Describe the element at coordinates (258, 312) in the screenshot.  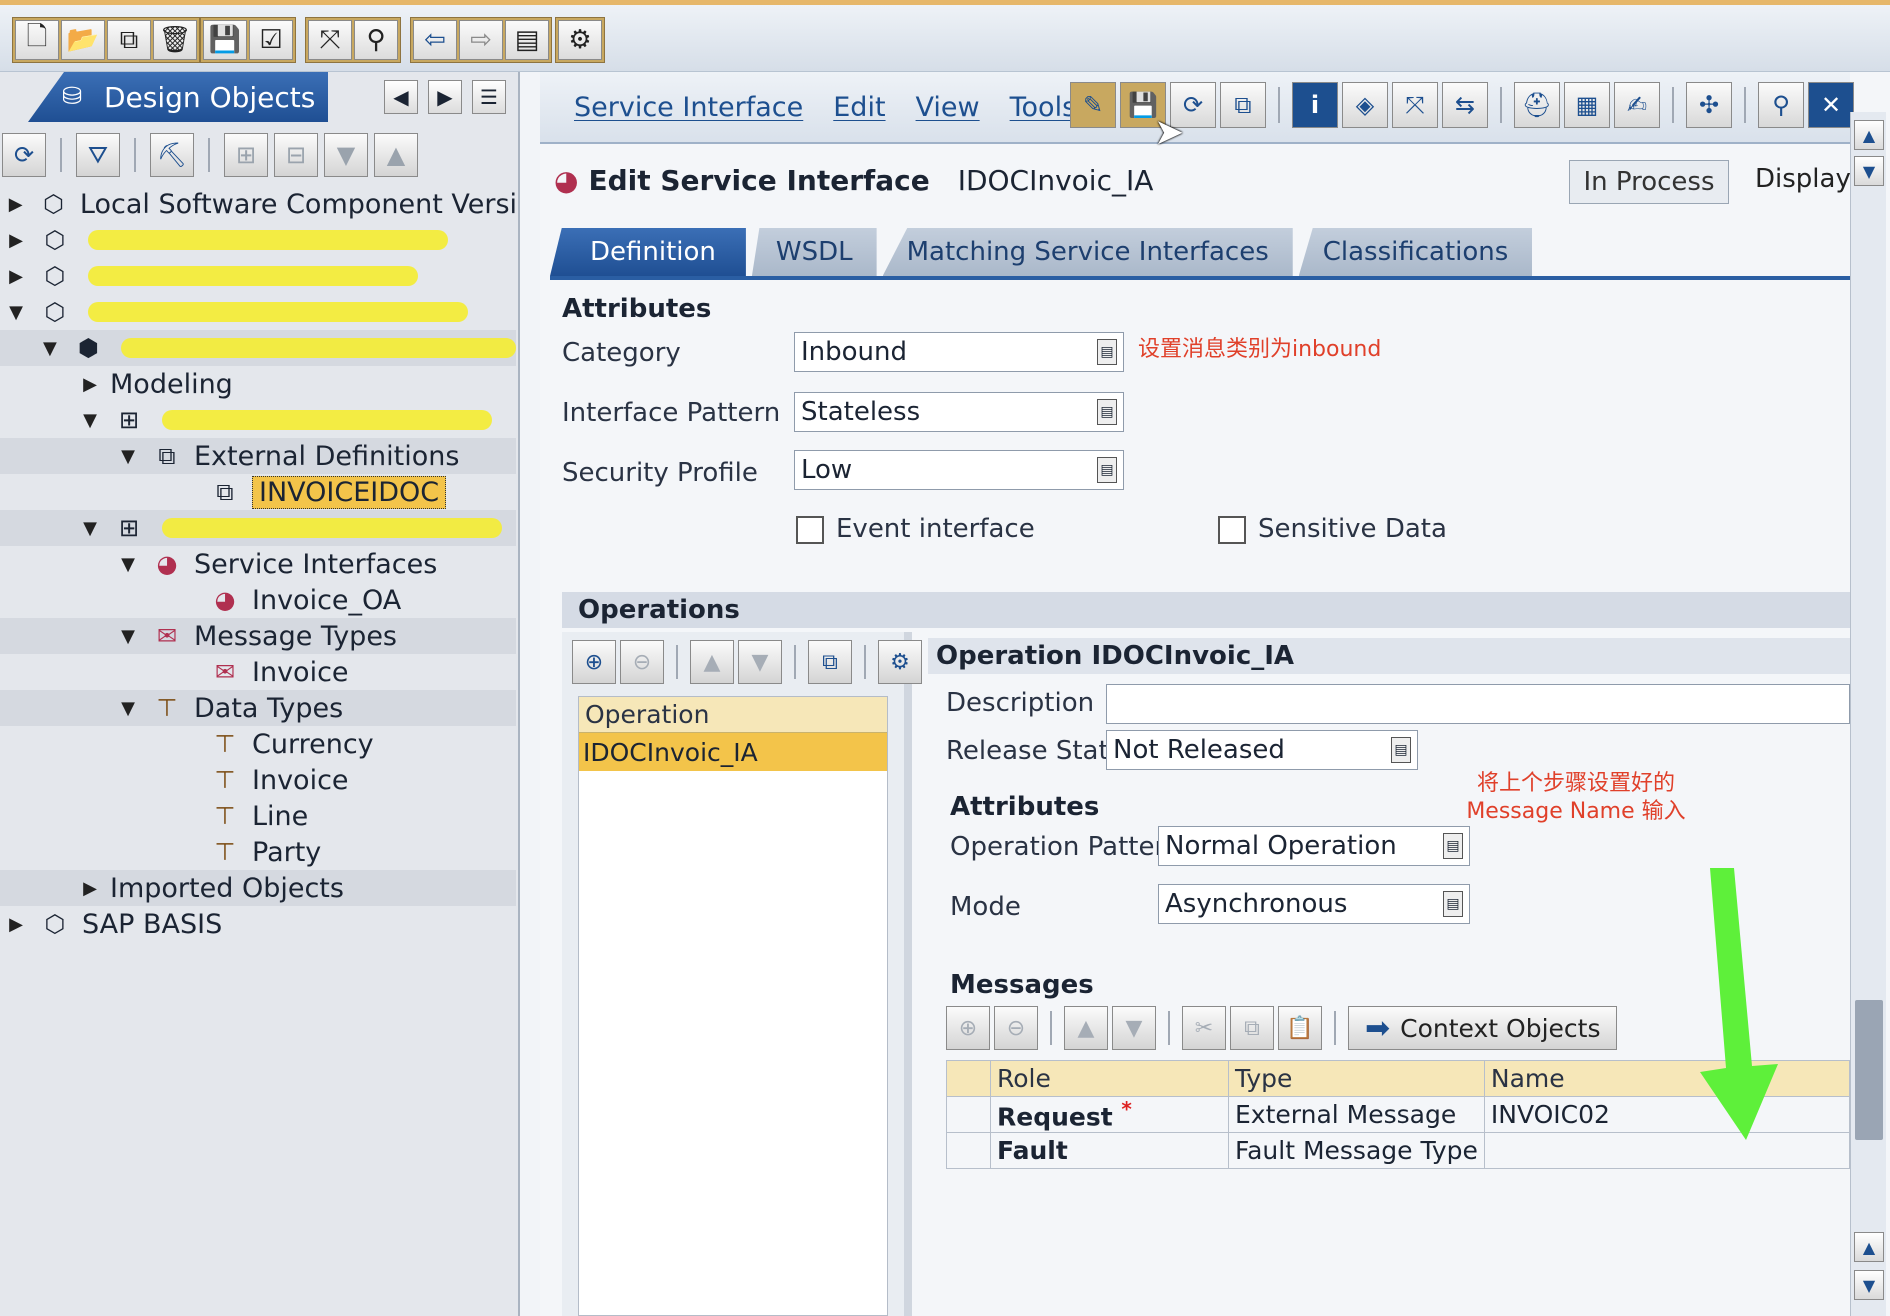
I see `tree-item: ▼ ⬡` at that location.